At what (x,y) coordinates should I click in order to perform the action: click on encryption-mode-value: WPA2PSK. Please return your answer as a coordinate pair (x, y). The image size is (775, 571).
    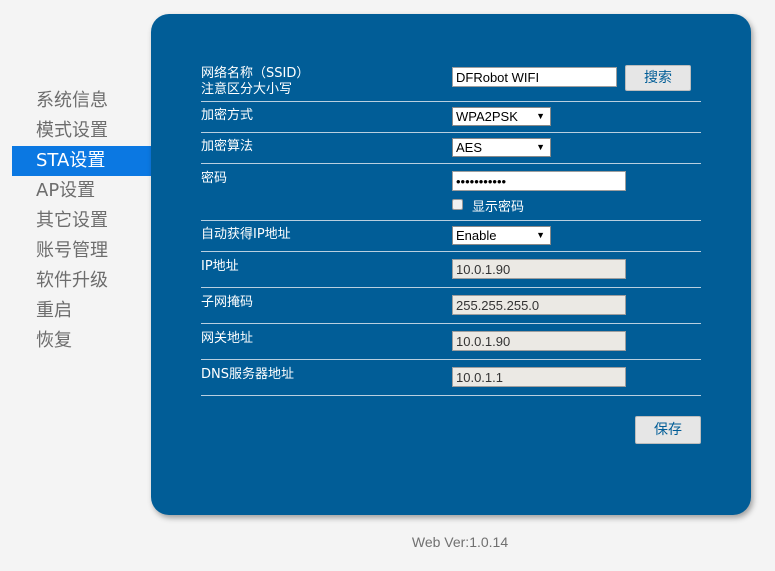
    Looking at the image, I should click on (487, 116).